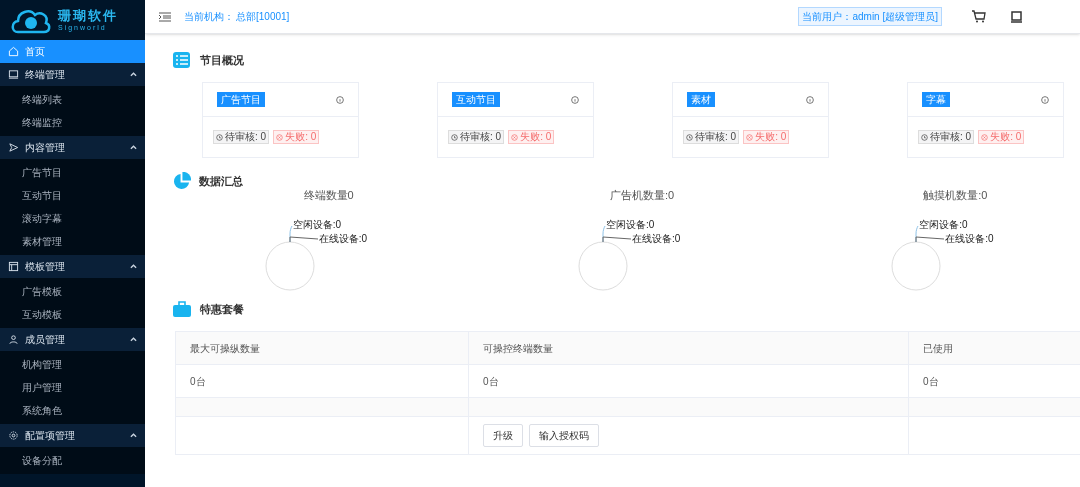  What do you see at coordinates (222, 60) in the screenshot?
I see `section-title: 节目概况` at bounding box center [222, 60].